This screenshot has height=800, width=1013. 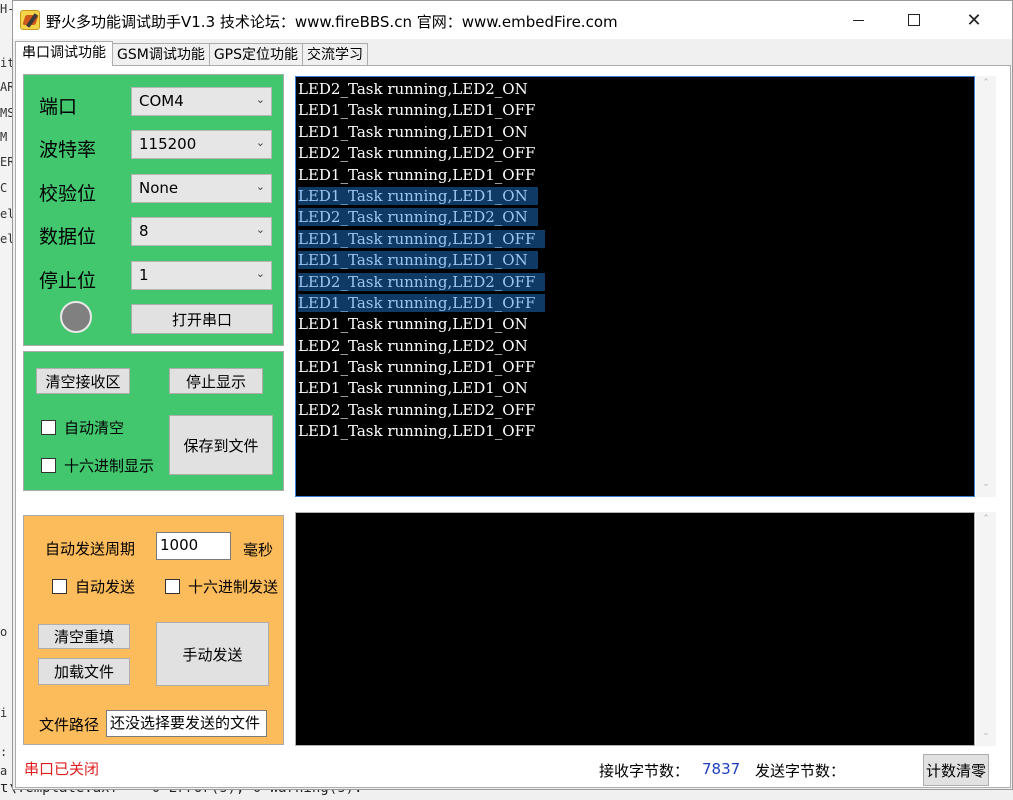 I want to click on hex-send-label: 十六进制发送, so click(x=233, y=587).